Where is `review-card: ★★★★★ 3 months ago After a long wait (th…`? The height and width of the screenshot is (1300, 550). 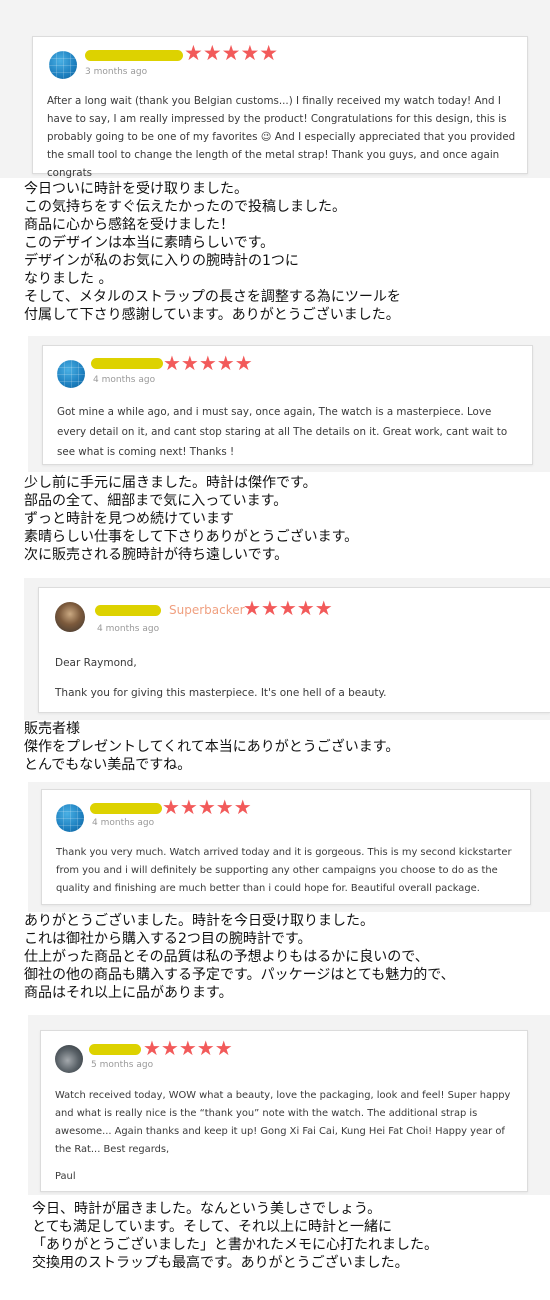 review-card: ★★★★★ 3 months ago After a long wait (th… is located at coordinates (280, 107).